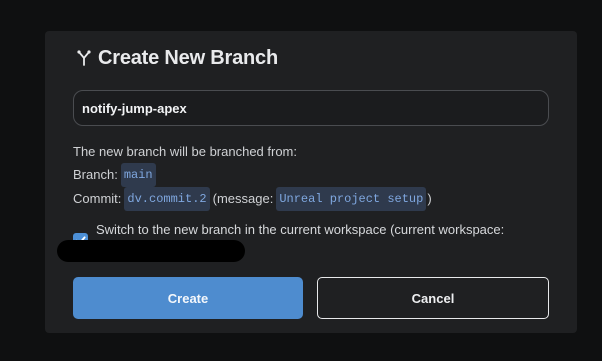 This screenshot has height=361, width=602. I want to click on commit-label: Commit:, so click(97, 198).